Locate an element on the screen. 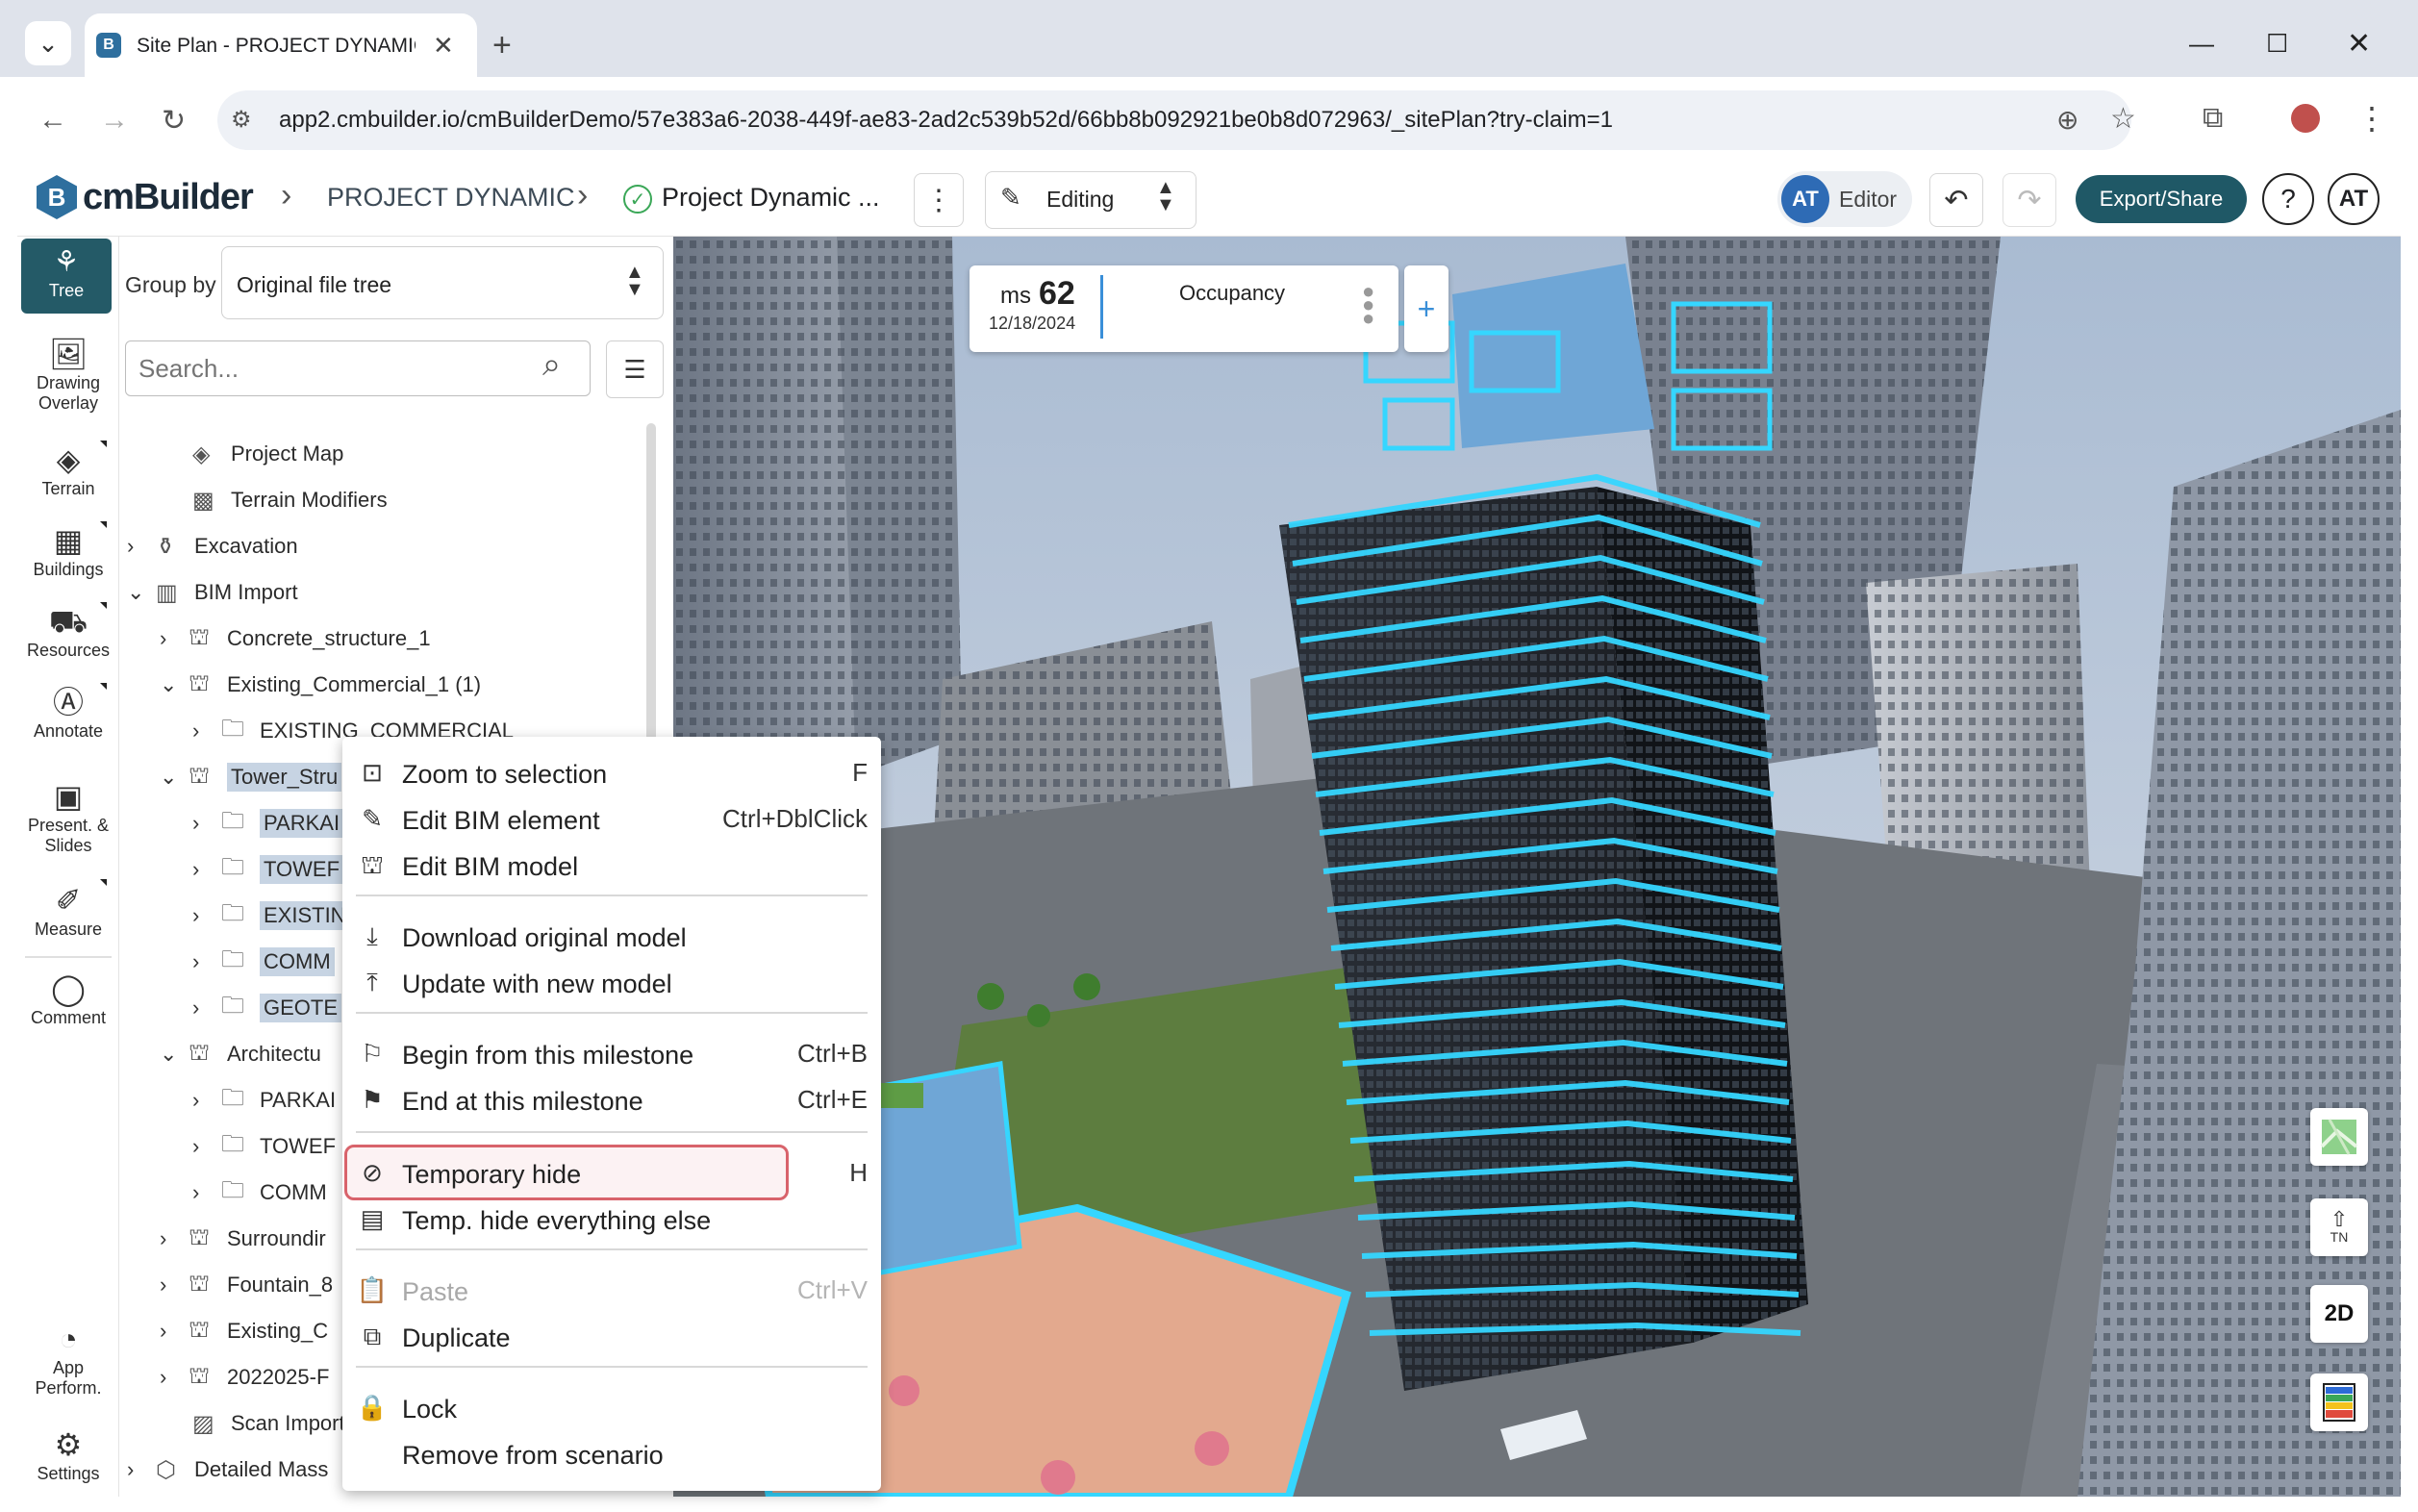 This screenshot has width=2418, height=1512. rail-item-app-performance: ◔ App Perform. is located at coordinates (68, 1361).